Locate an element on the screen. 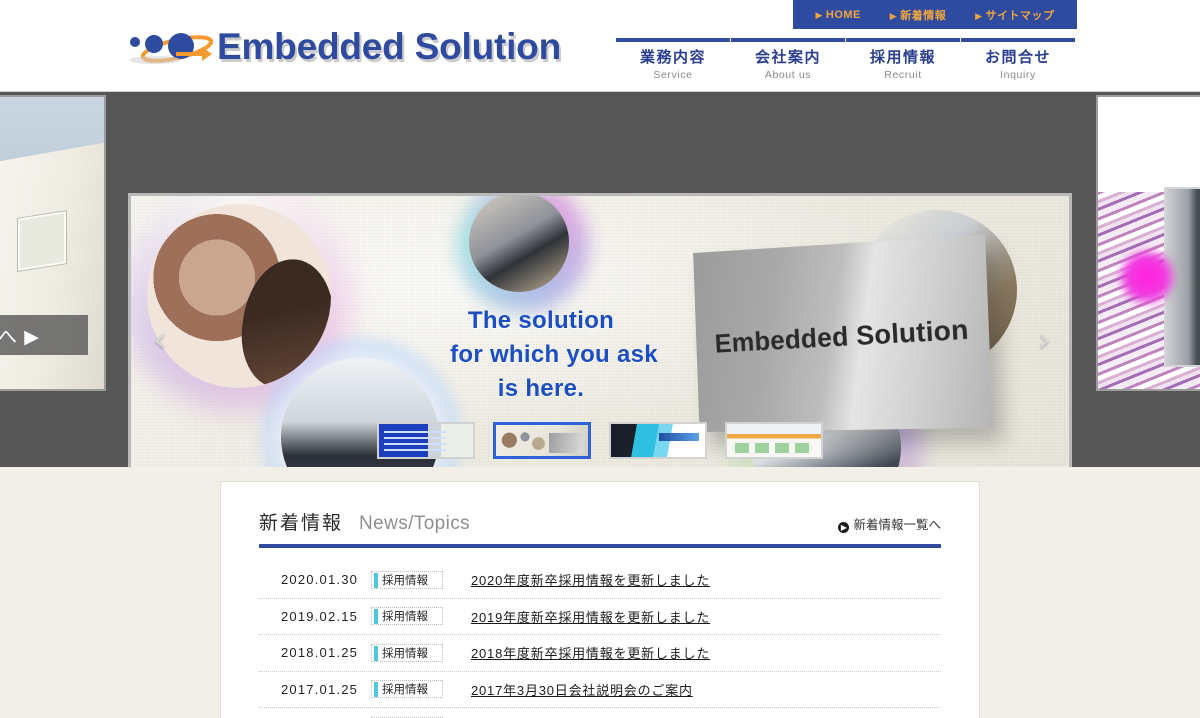 This screenshot has width=1200, height=718. nav-item-about-us: 会社案内 About us is located at coordinates (788, 59).